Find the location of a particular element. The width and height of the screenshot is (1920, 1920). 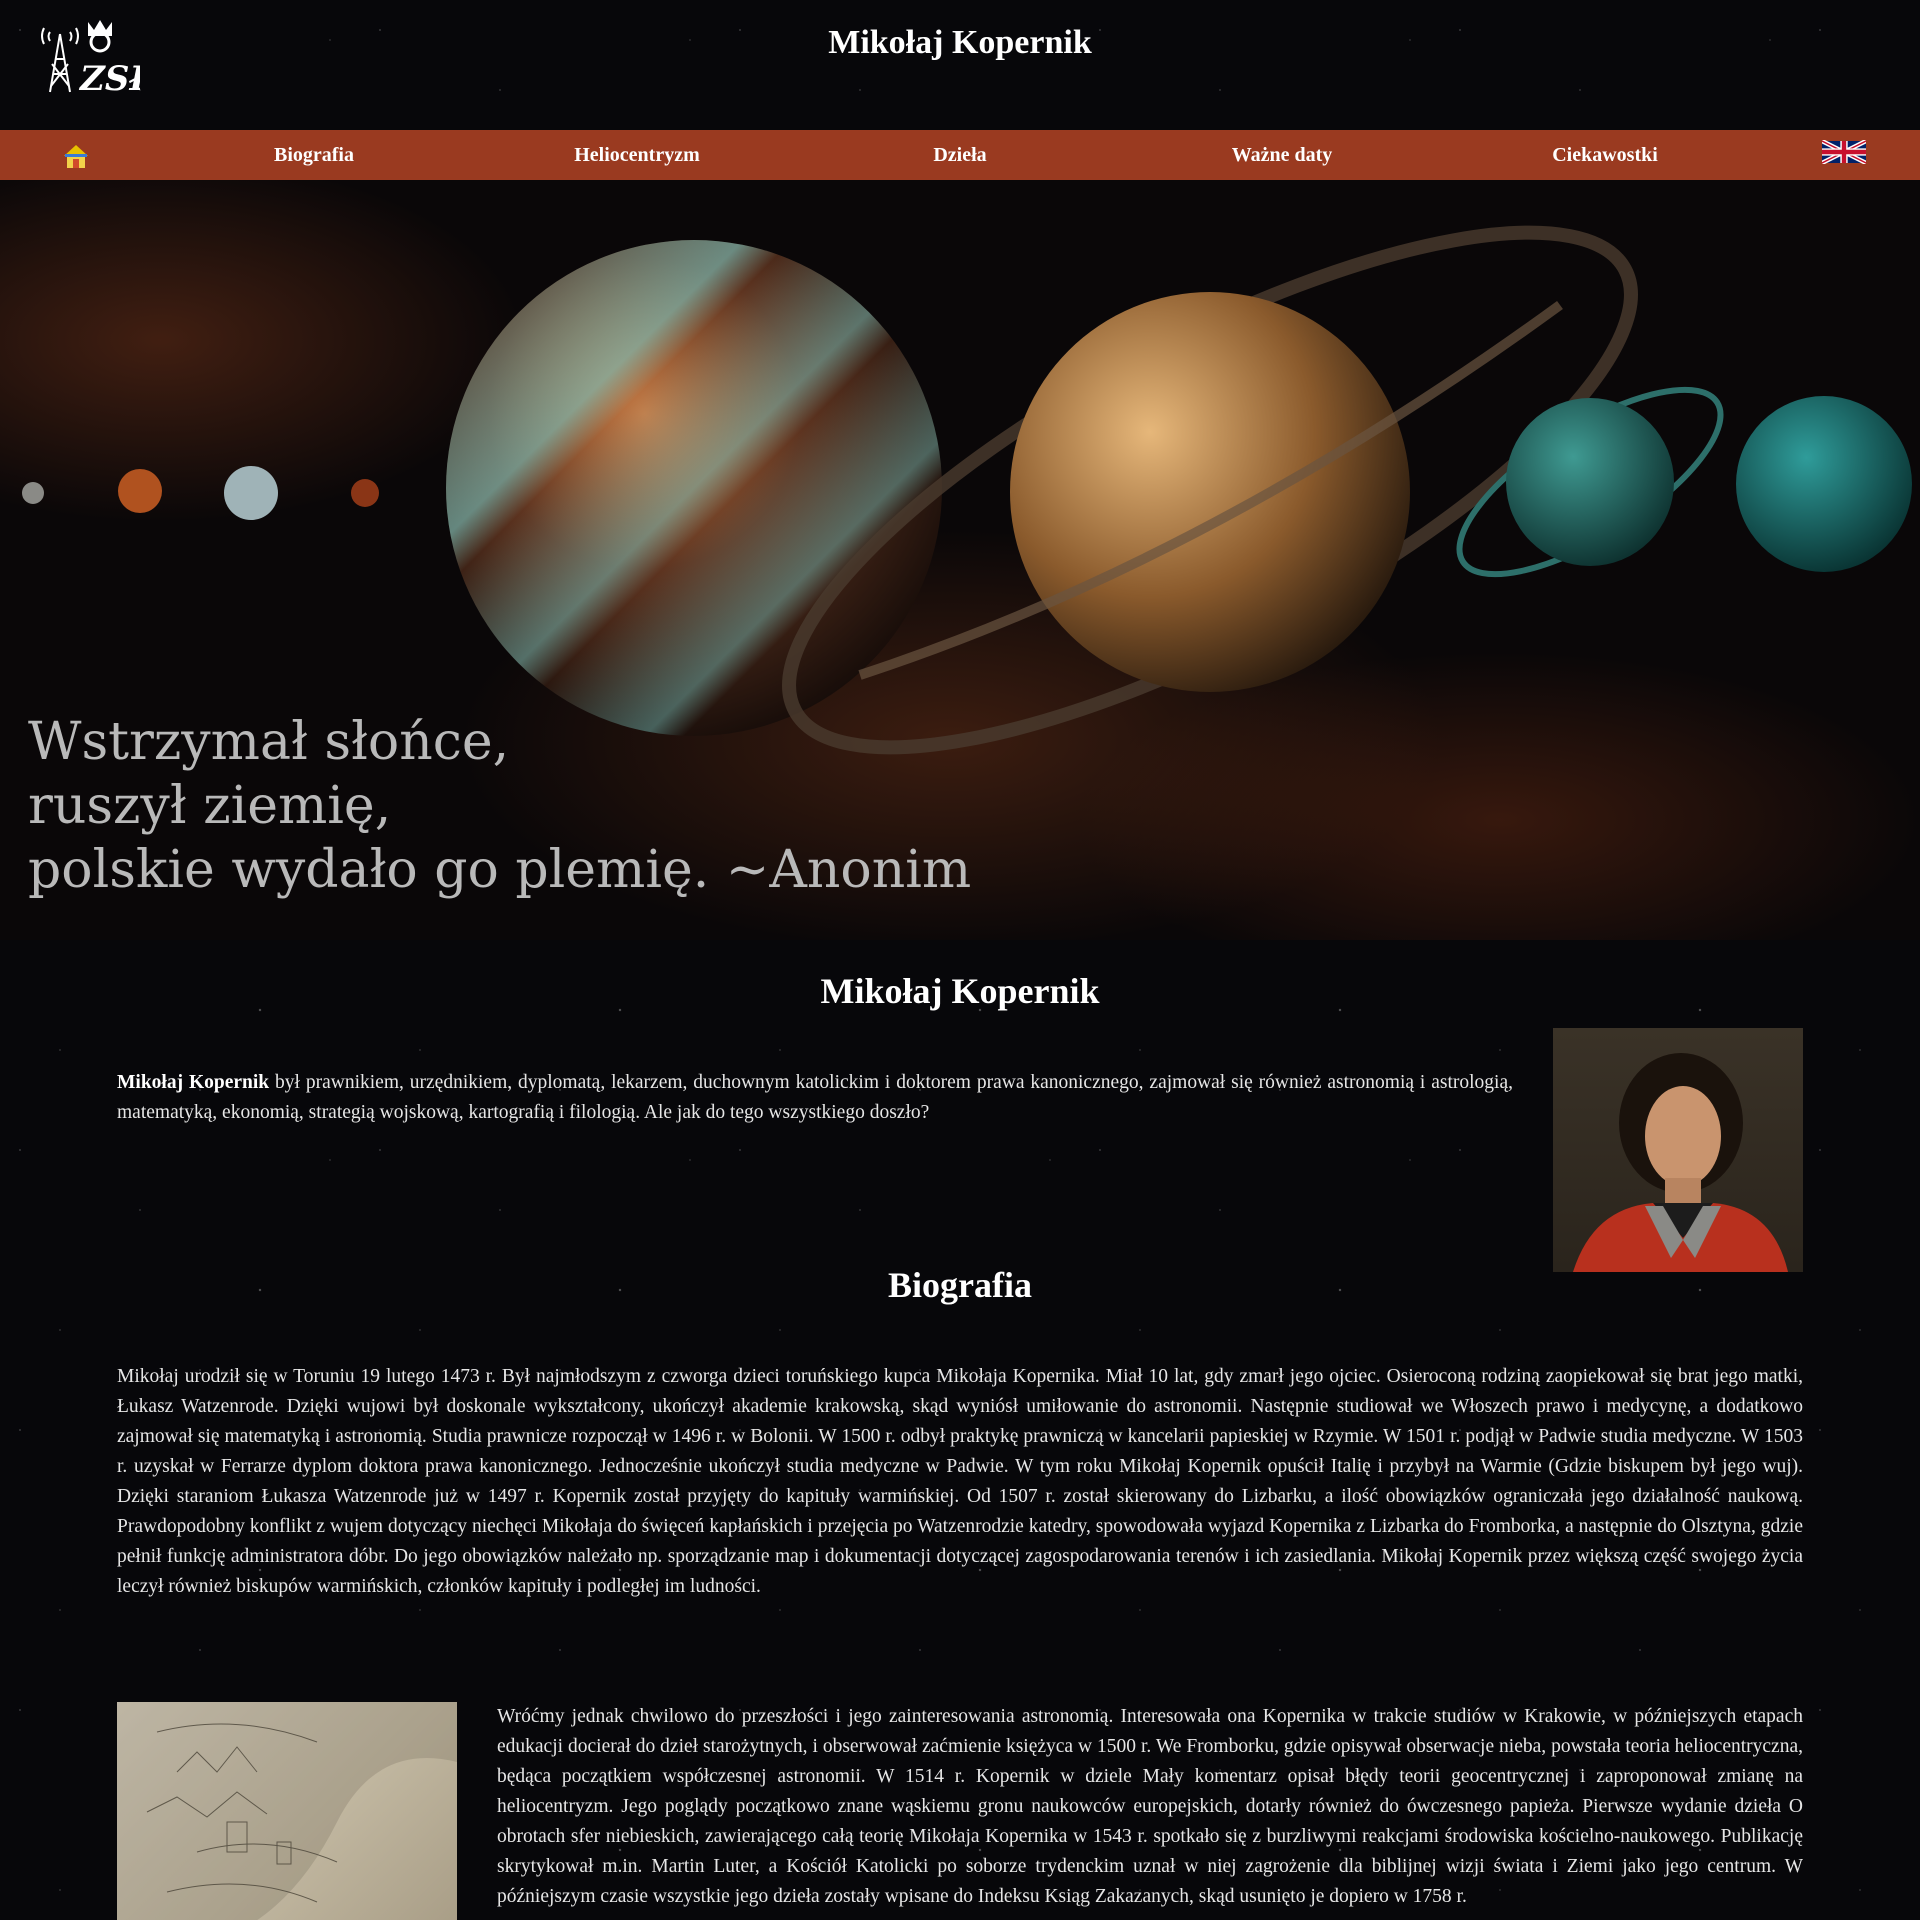

mercury is located at coordinates (33, 493).